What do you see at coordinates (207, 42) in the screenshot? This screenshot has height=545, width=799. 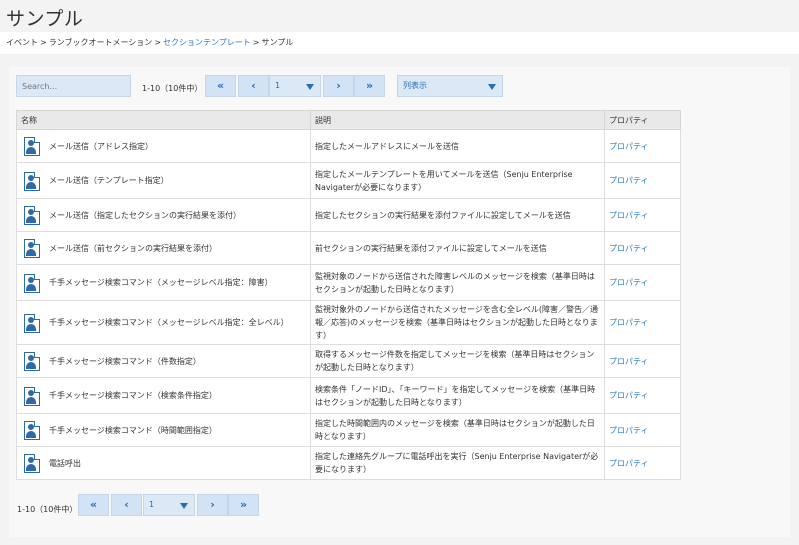 I see `breadcrumb-item-section-template: セクションテンプレート` at bounding box center [207, 42].